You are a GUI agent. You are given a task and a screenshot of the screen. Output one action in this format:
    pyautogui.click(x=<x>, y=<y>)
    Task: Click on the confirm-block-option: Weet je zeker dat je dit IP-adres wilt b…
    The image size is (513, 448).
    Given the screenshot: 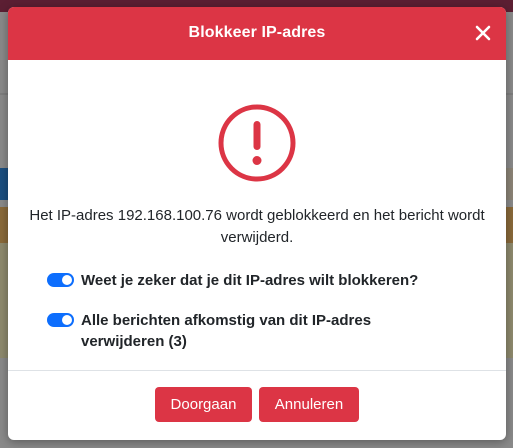 What is the action you would take?
    pyautogui.click(x=232, y=280)
    